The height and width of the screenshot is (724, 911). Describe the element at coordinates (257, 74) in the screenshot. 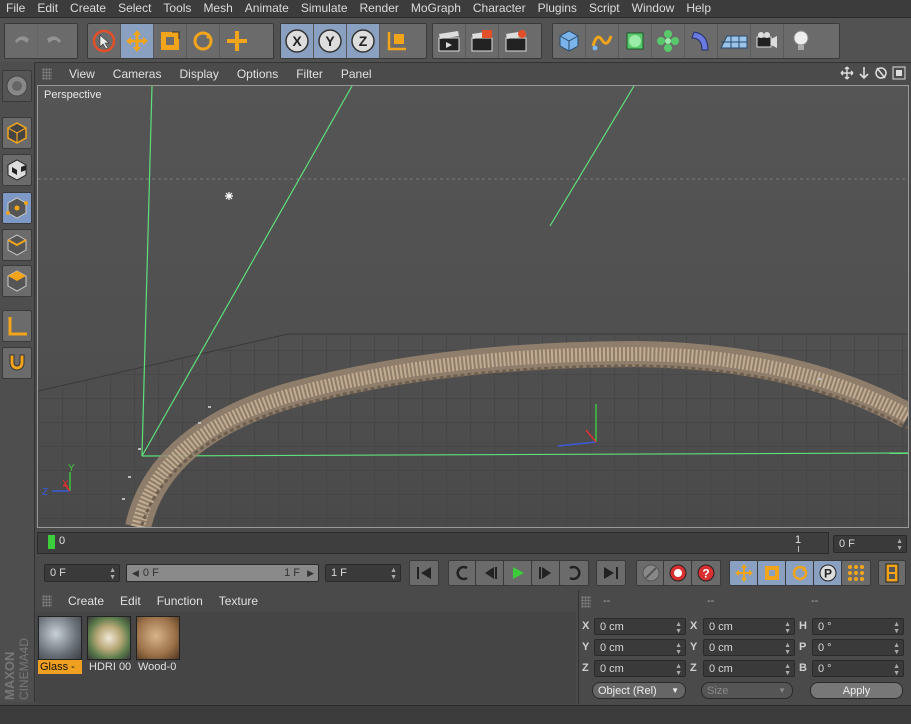

I see `viewport-menu-options: Options` at that location.